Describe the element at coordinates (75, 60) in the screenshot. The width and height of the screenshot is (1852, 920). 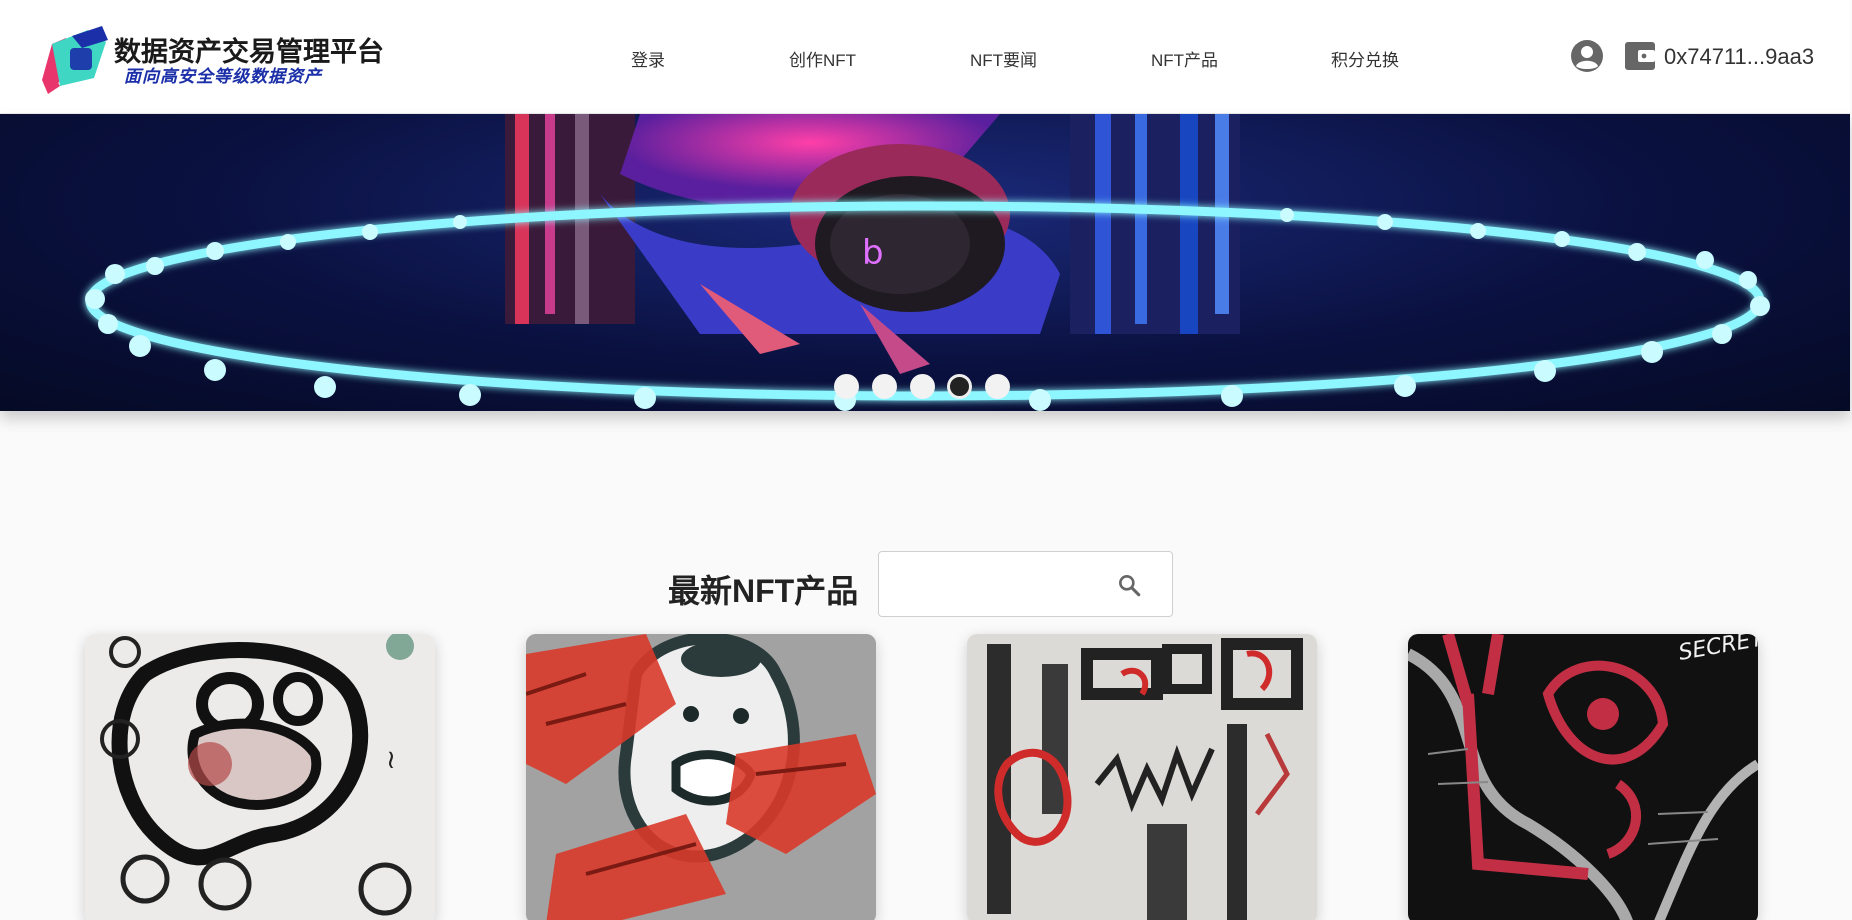
I see `logo-icon` at that location.